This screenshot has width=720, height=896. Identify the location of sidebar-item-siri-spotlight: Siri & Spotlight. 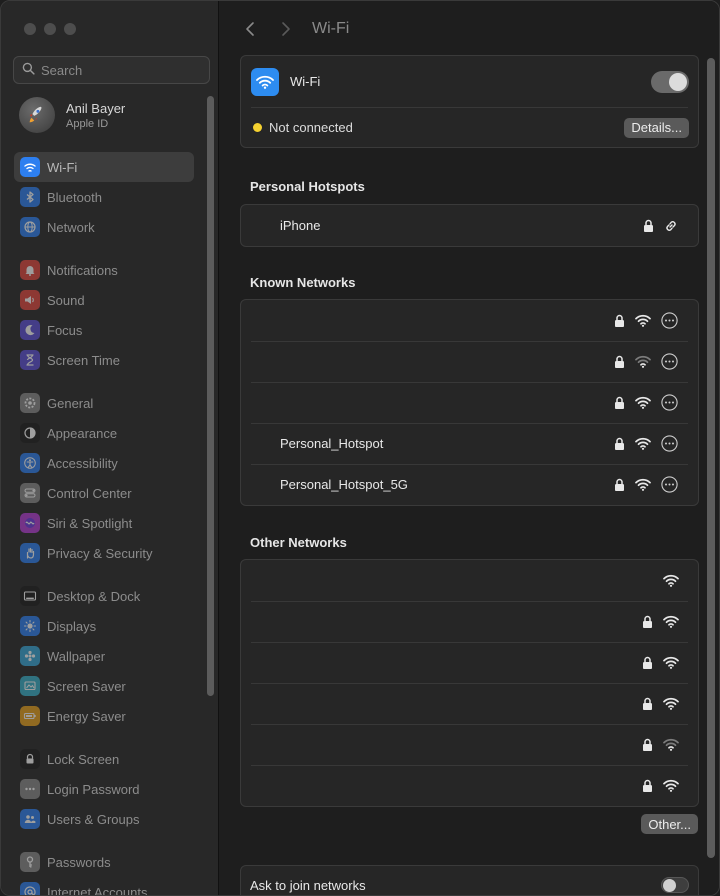
(104, 523).